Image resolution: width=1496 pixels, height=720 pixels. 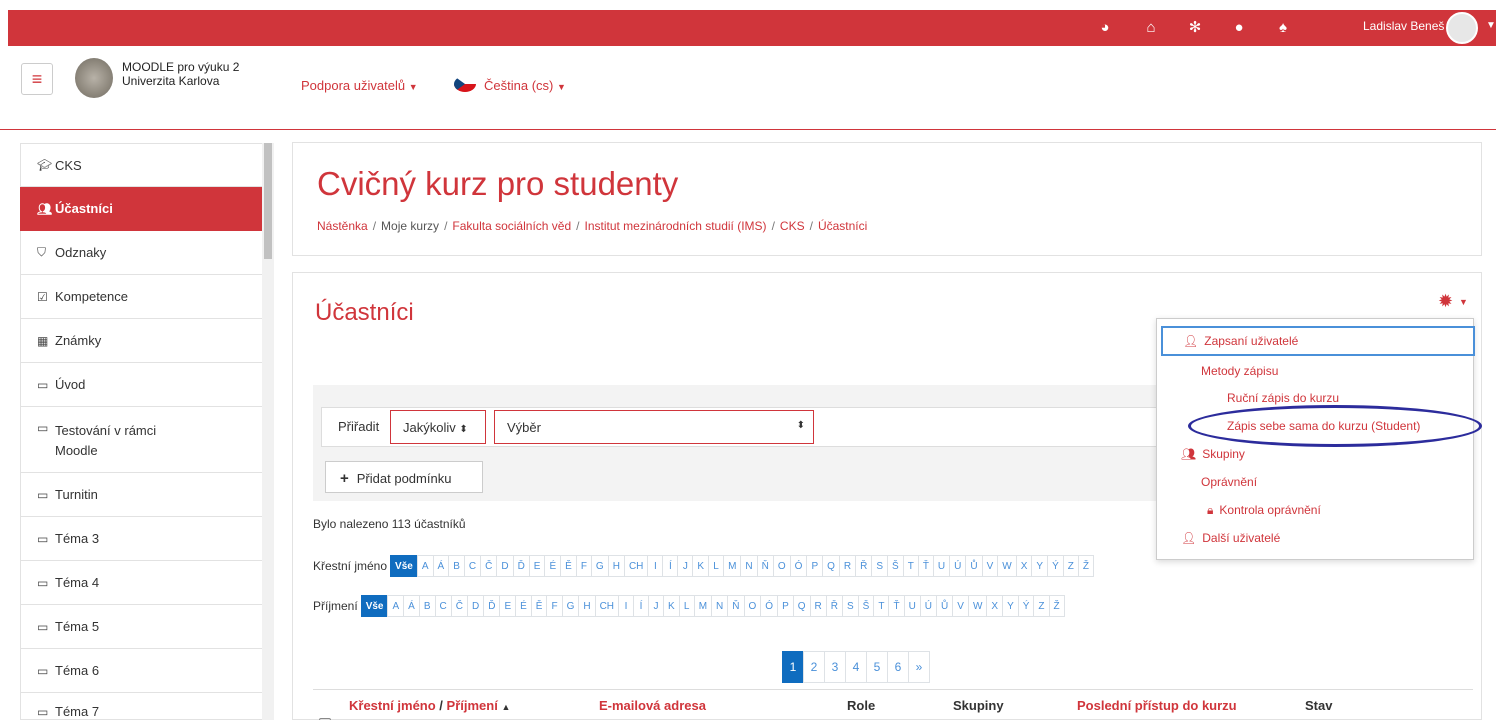 I want to click on first-name-initial-letter: É, so click(x=553, y=566).